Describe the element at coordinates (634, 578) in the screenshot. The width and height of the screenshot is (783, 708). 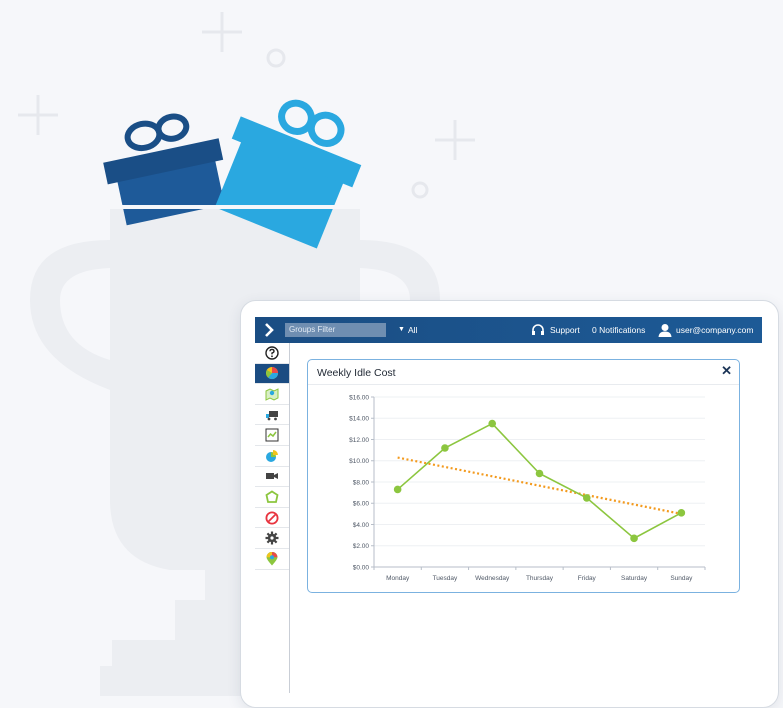
I see `x-tick-label: Saturday` at that location.